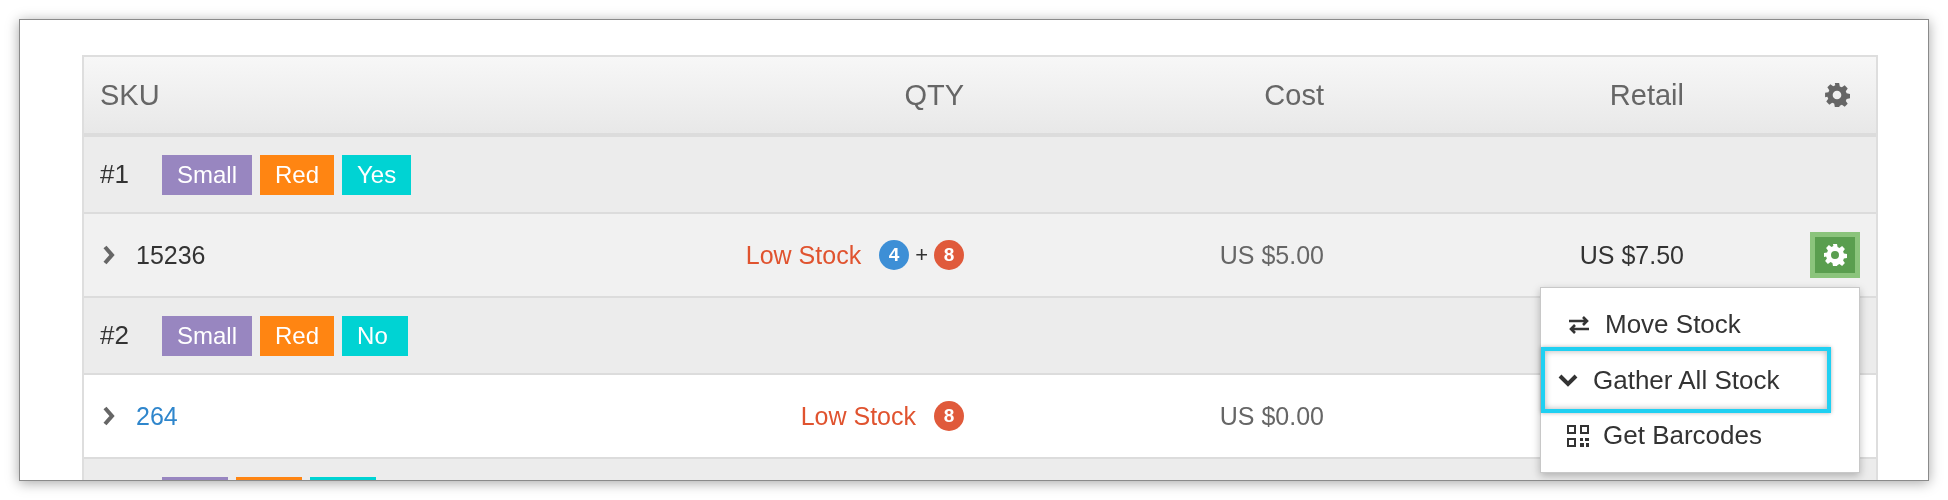  Describe the element at coordinates (1578, 435) in the screenshot. I see `qr-code-icon` at that location.